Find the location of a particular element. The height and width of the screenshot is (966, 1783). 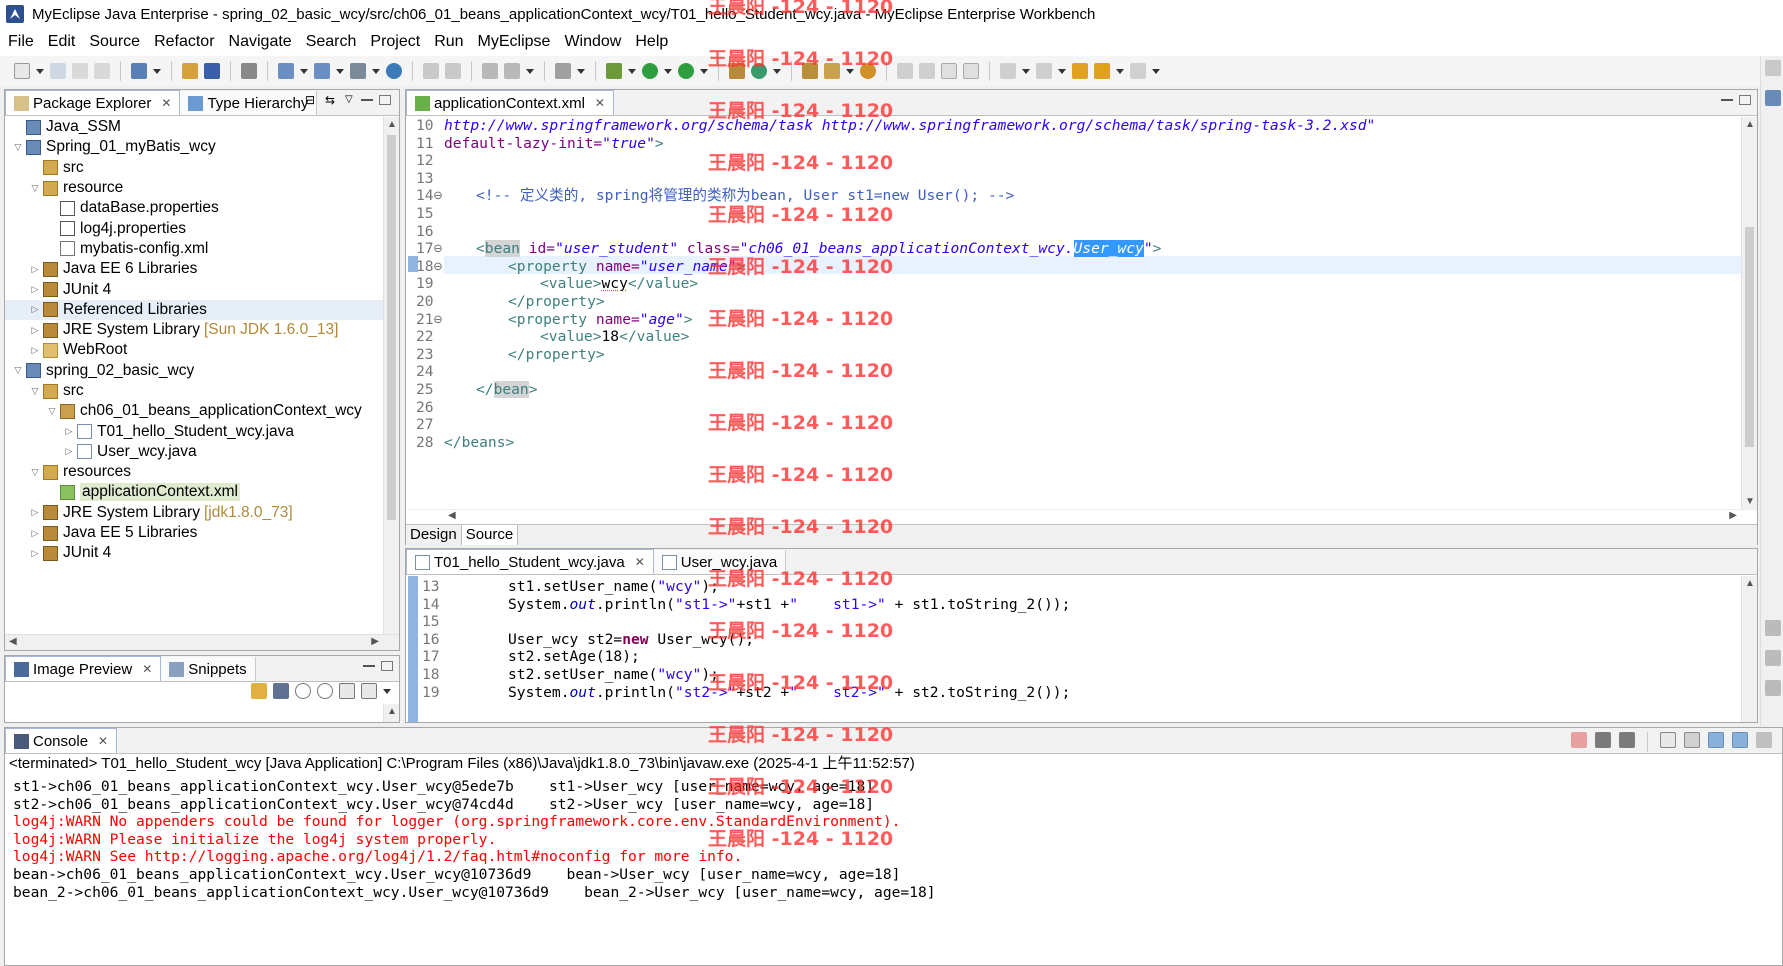

new-icon is located at coordinates (22, 71).